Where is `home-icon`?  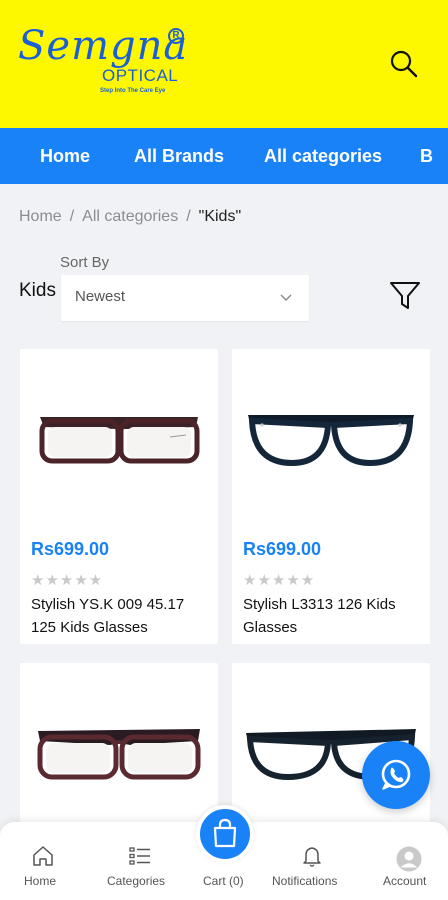
home-icon is located at coordinates (43, 856).